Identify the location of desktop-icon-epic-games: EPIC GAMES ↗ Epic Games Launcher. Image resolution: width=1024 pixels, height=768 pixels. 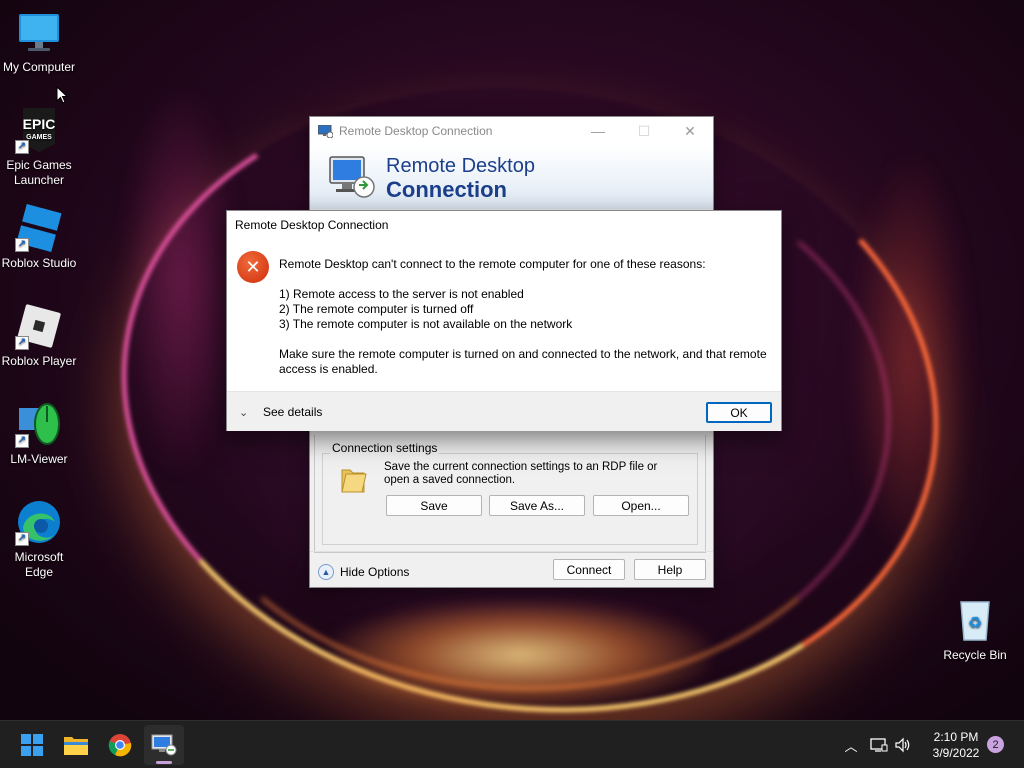
(39, 147).